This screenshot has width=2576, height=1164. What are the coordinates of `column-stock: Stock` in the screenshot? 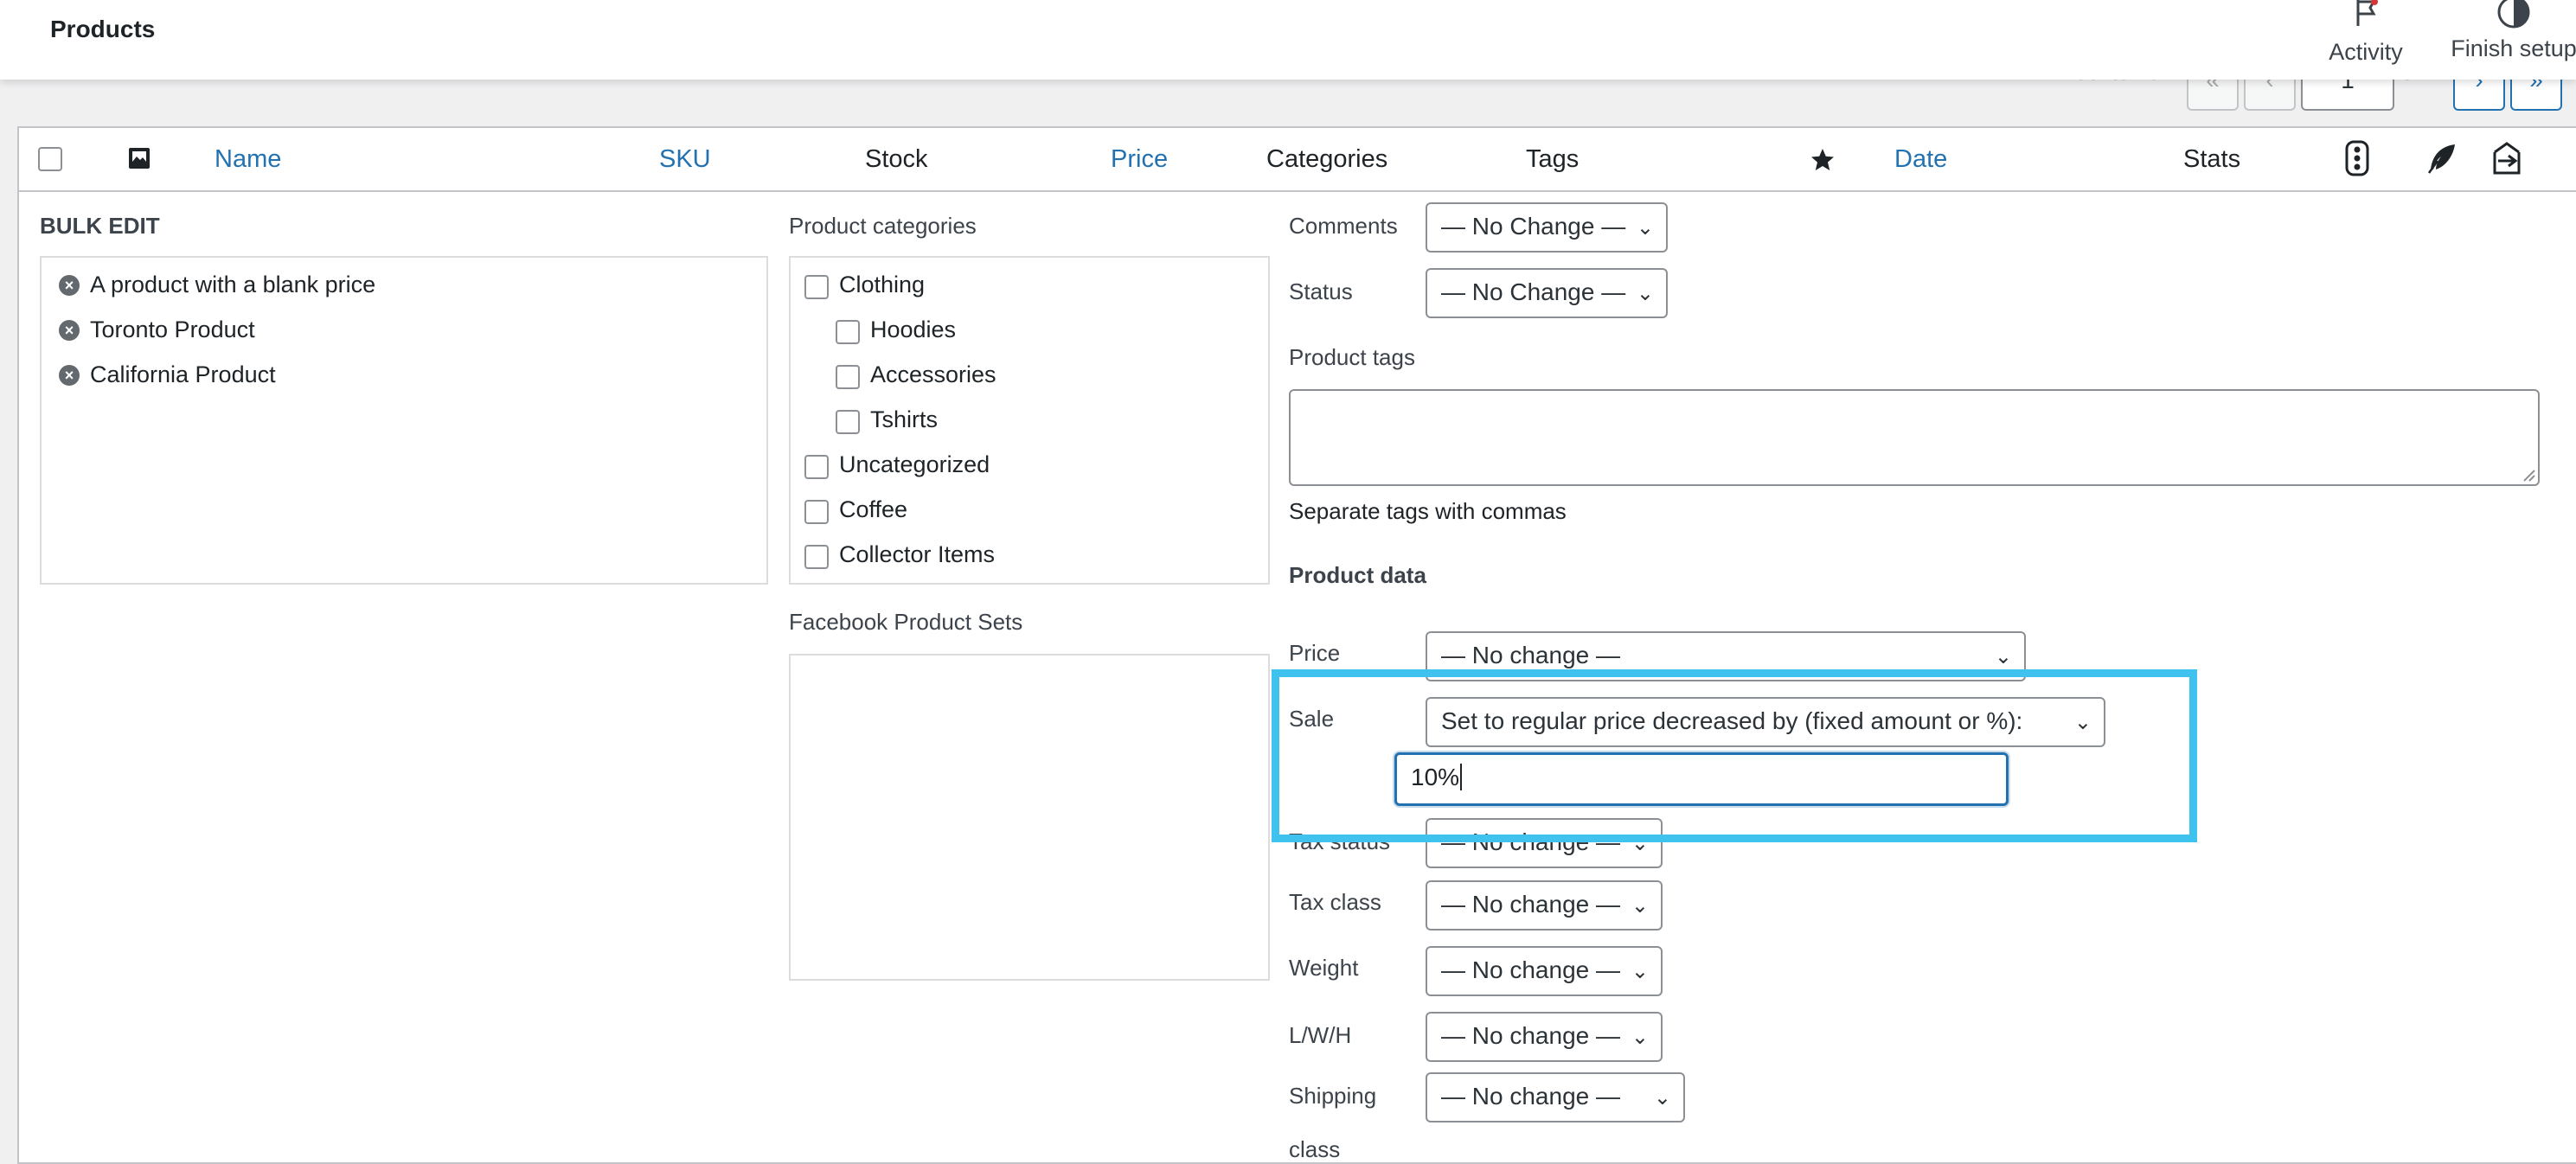 It's located at (897, 159).